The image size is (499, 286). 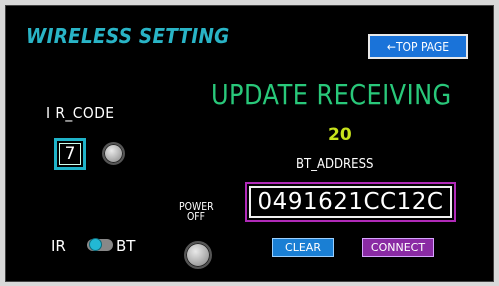 What do you see at coordinates (331, 94) in the screenshot?
I see `status-text: UPDATE RECEIVING` at bounding box center [331, 94].